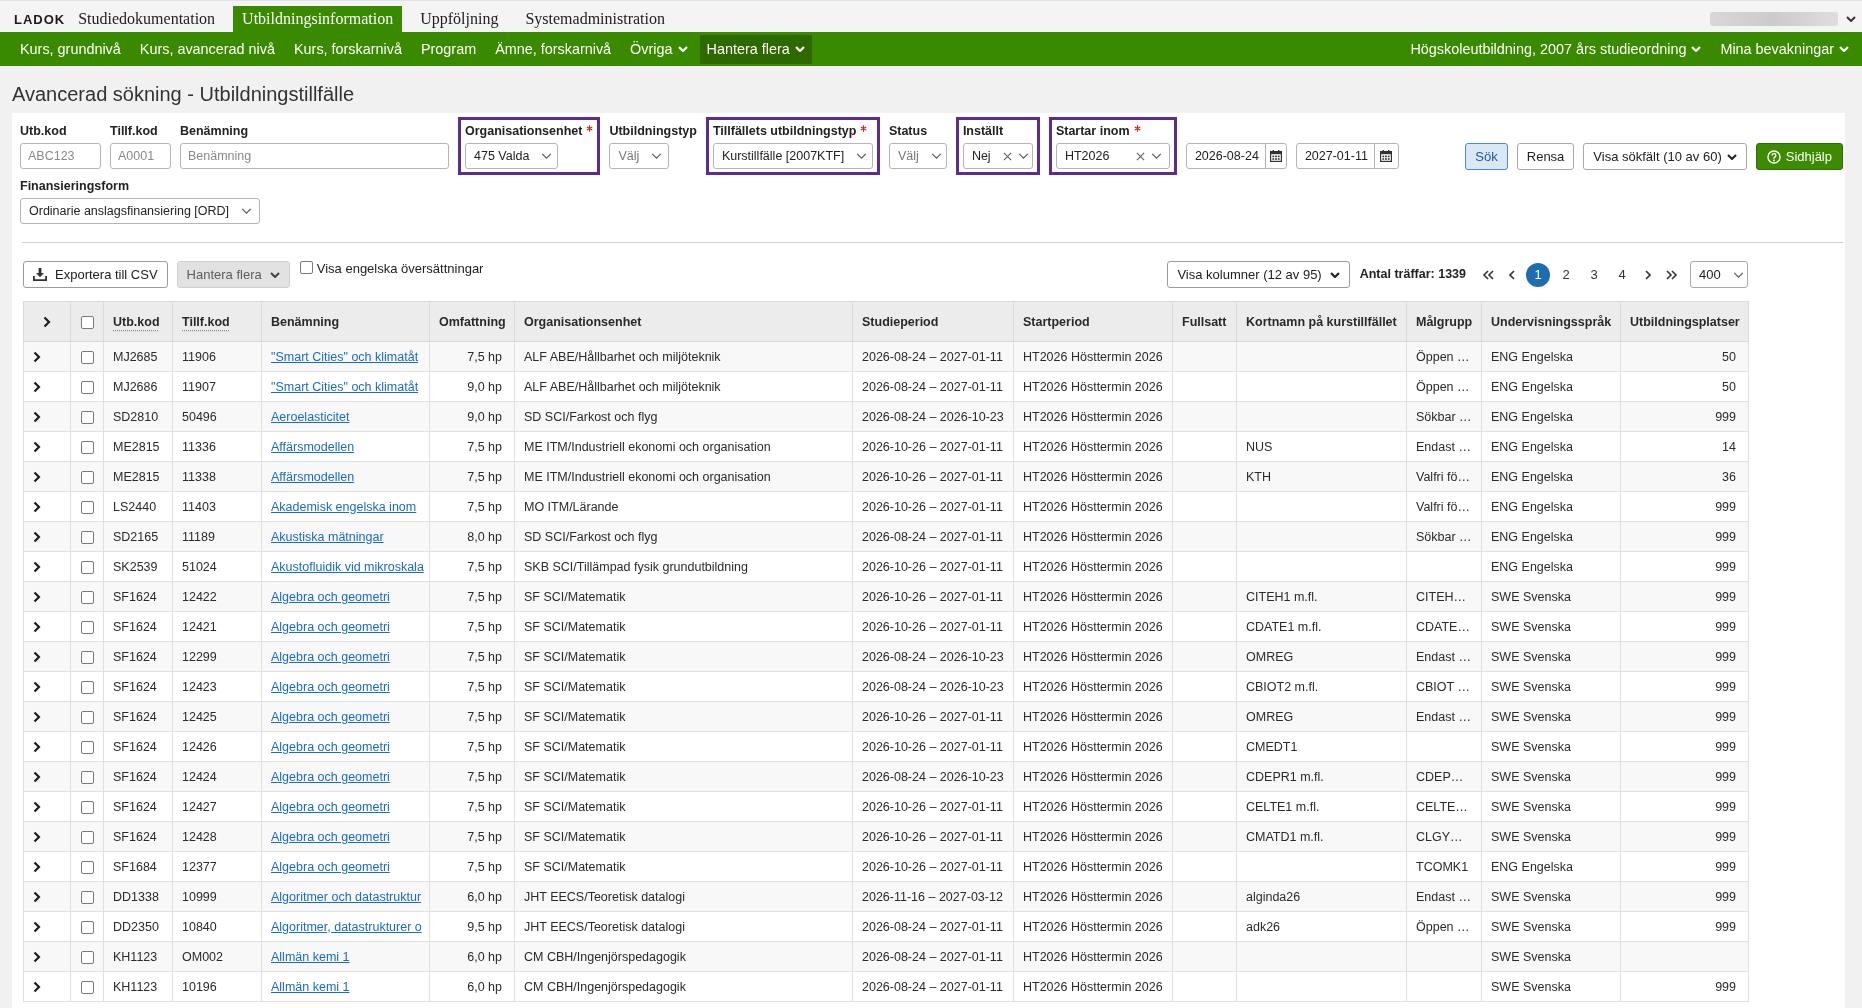 This screenshot has width=1862, height=1008. Describe the element at coordinates (1551, 321) in the screenshot. I see `column-header: Undervisningsspråk` at that location.